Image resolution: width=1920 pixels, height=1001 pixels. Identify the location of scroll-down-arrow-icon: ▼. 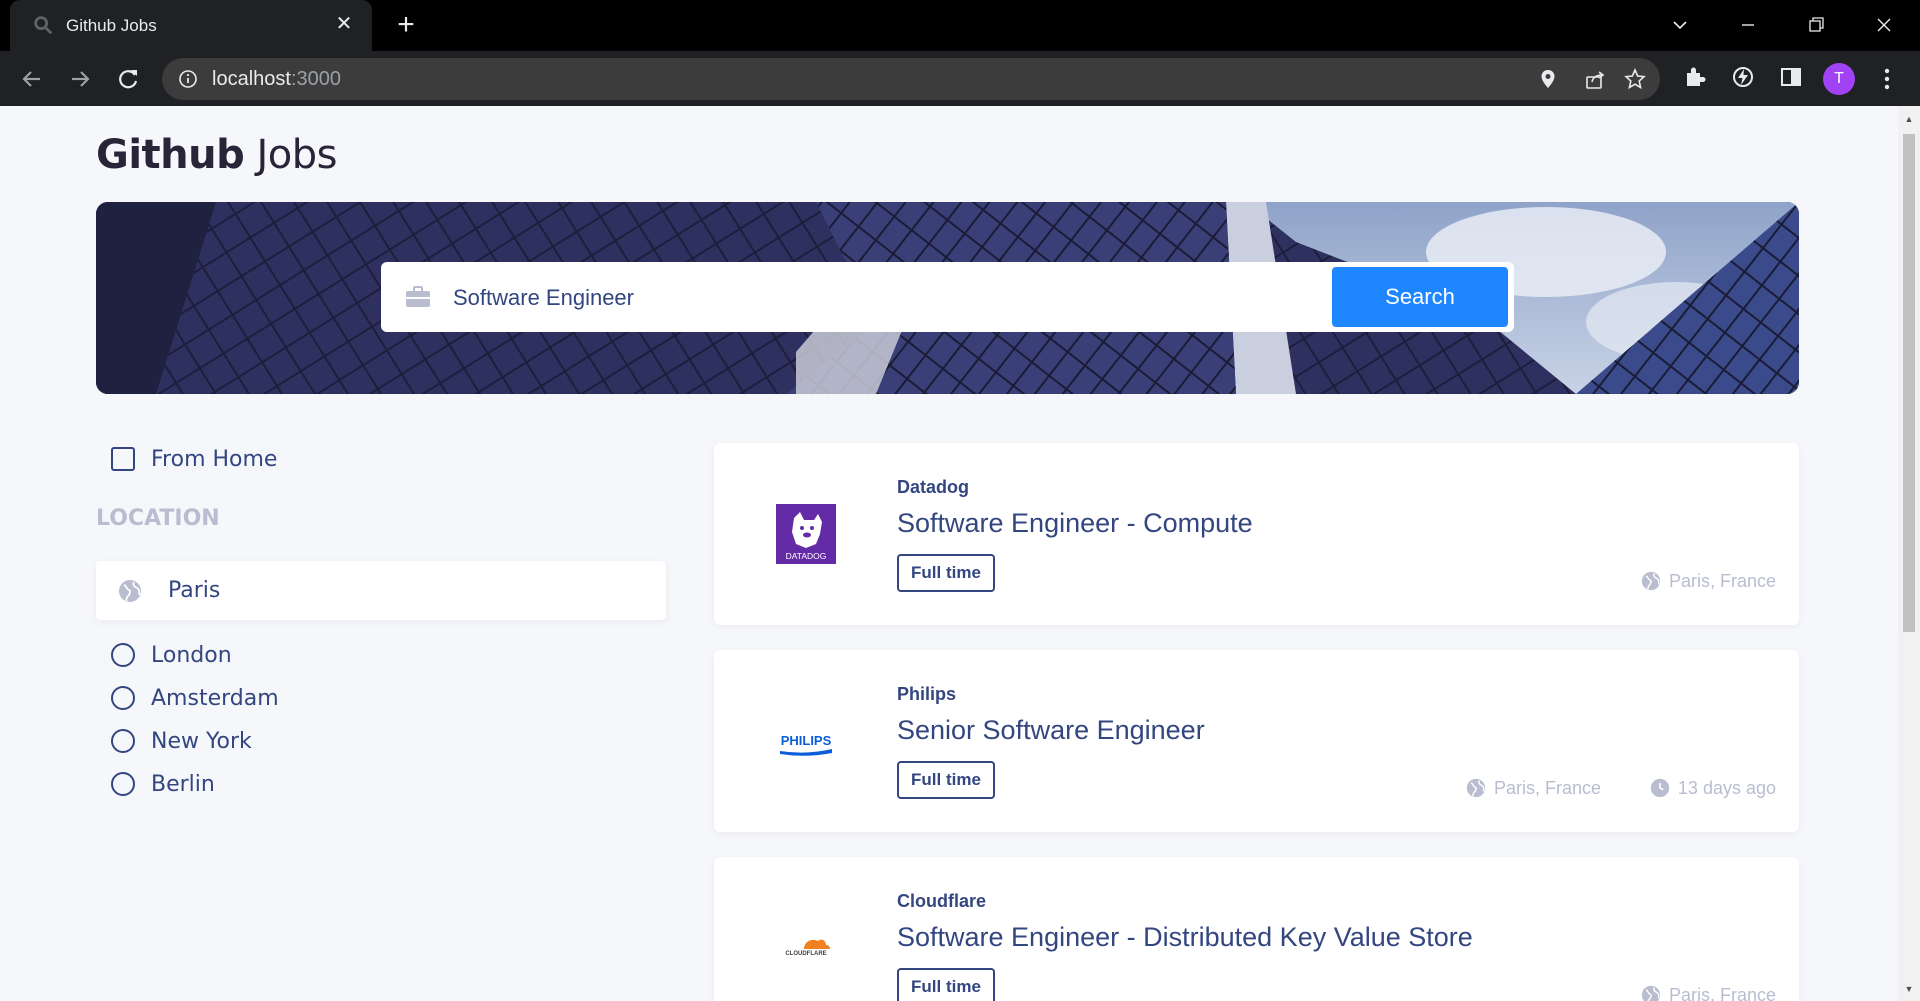
(1909, 989).